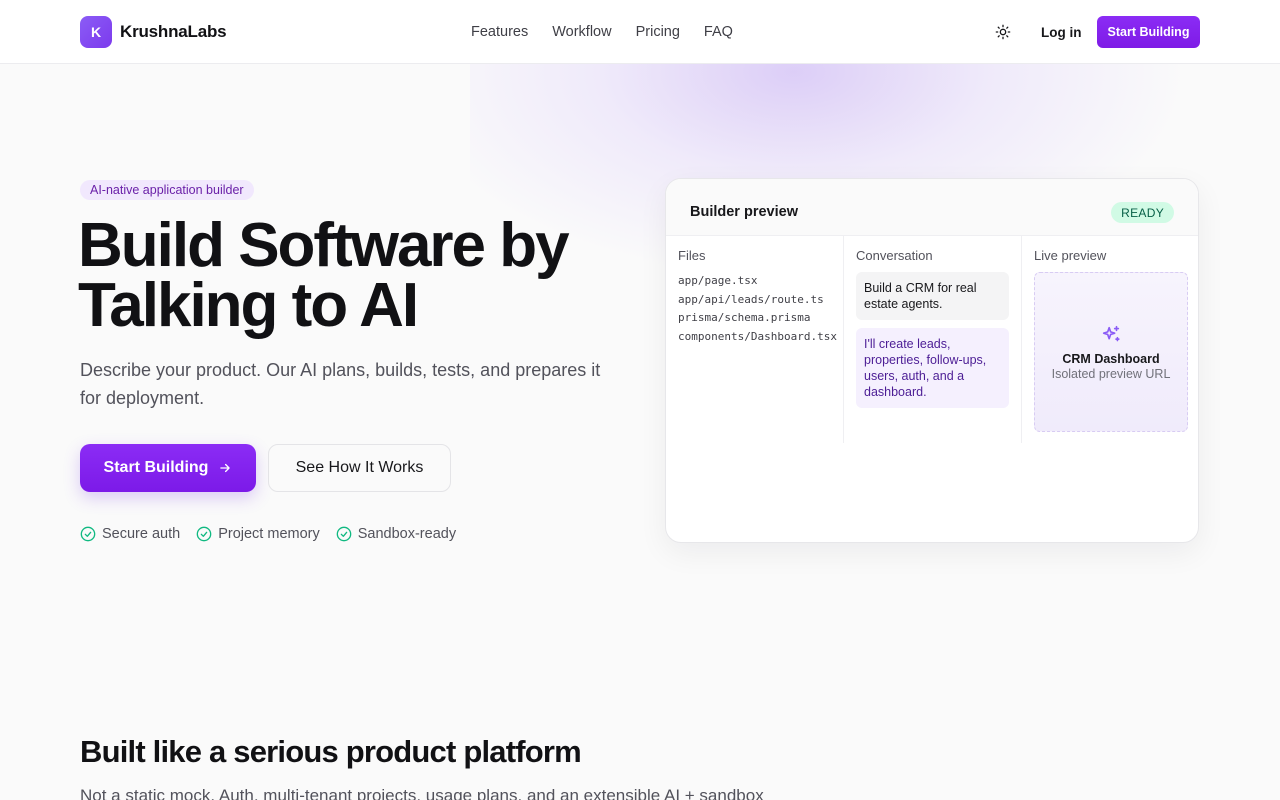  I want to click on main-nav: Features Workflow Pricing FAQ, so click(602, 32).